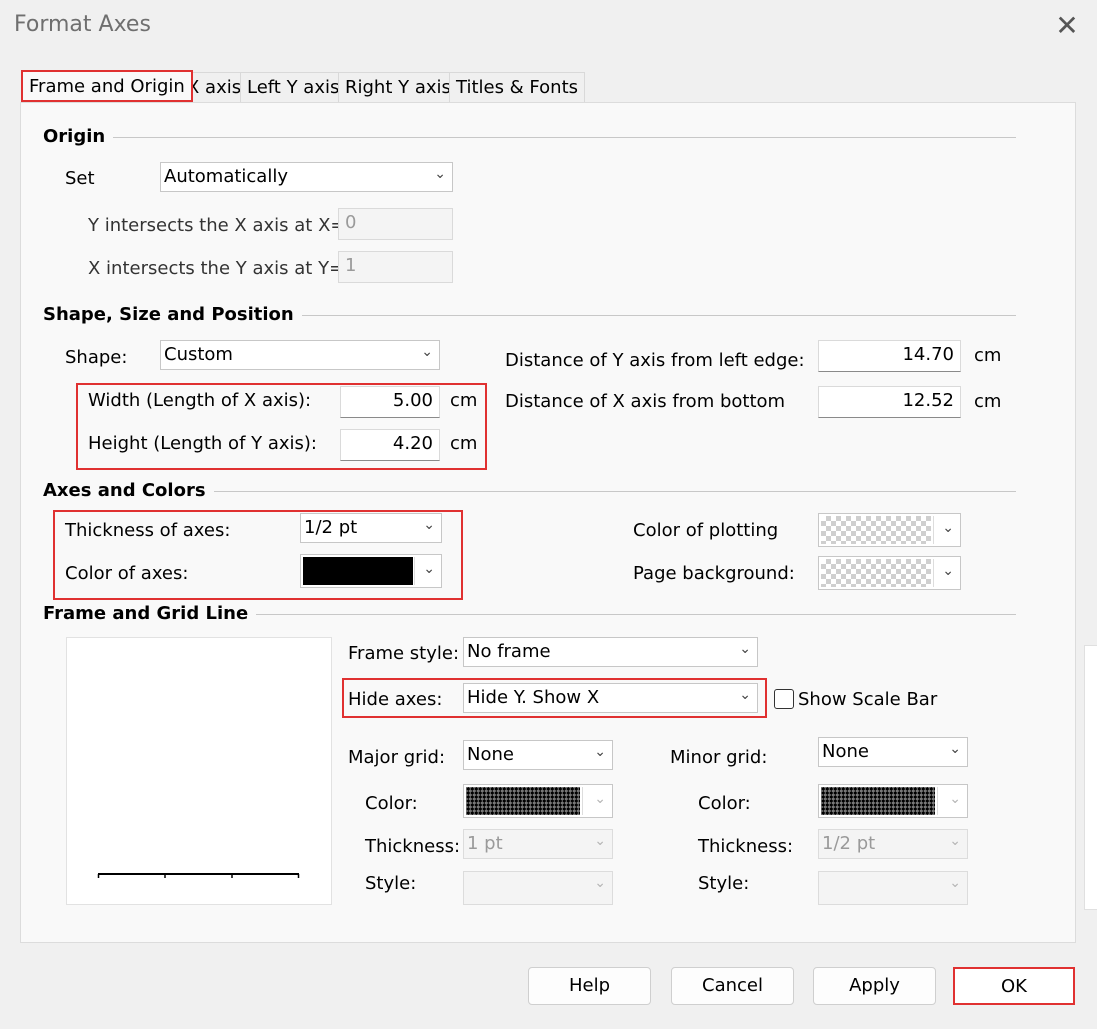 This screenshot has height=1029, width=1097. I want to click on ok-button: OK, so click(1014, 986).